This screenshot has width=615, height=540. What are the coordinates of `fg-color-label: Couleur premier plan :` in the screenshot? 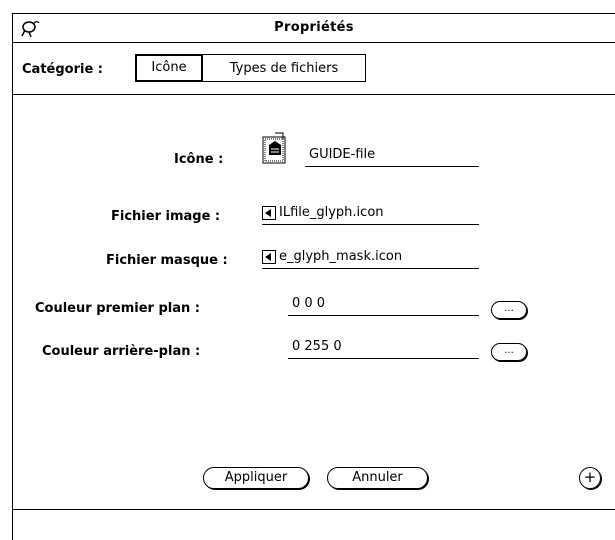 It's located at (117, 308).